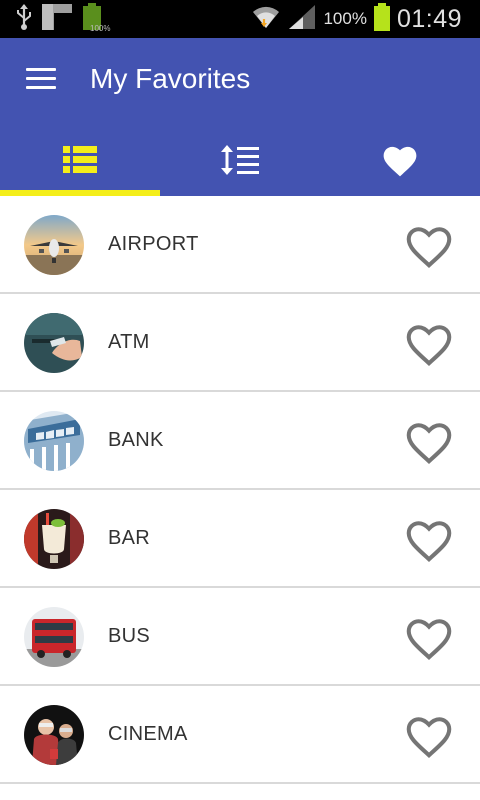 The image size is (480, 800). I want to click on double-decker-bus-photo, so click(54, 637).